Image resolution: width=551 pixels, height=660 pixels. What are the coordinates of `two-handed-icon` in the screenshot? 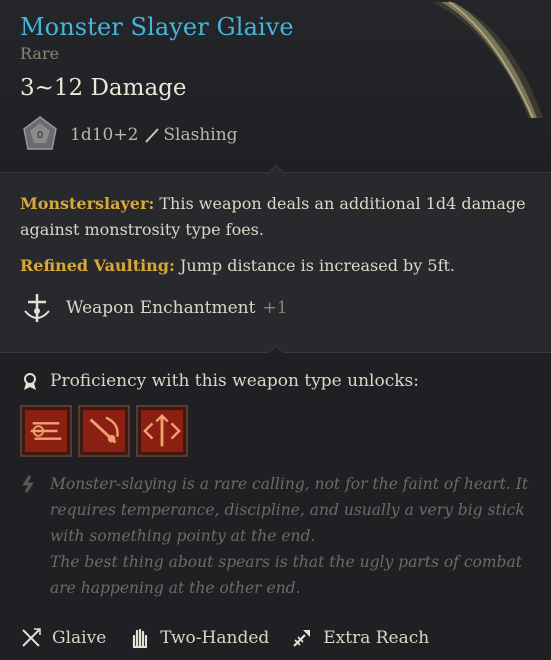 It's located at (140, 638).